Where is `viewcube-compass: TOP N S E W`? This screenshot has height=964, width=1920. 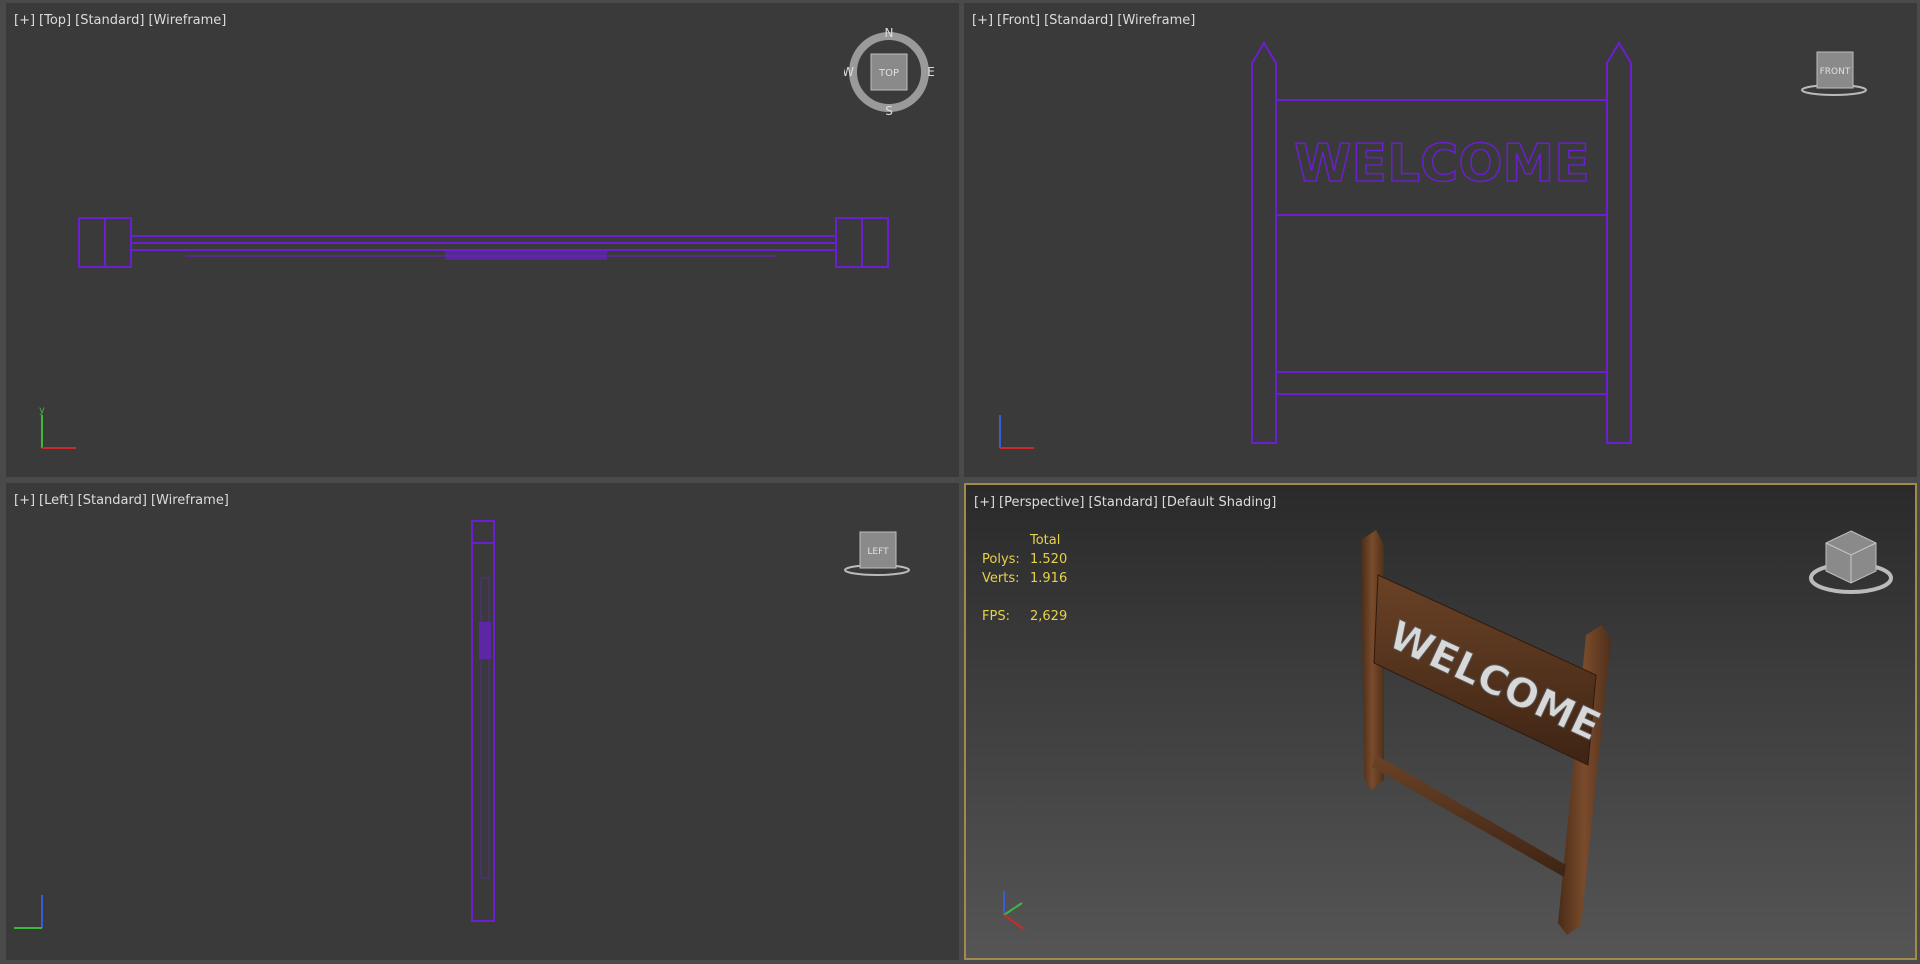 viewcube-compass: TOP N S E W is located at coordinates (888, 72).